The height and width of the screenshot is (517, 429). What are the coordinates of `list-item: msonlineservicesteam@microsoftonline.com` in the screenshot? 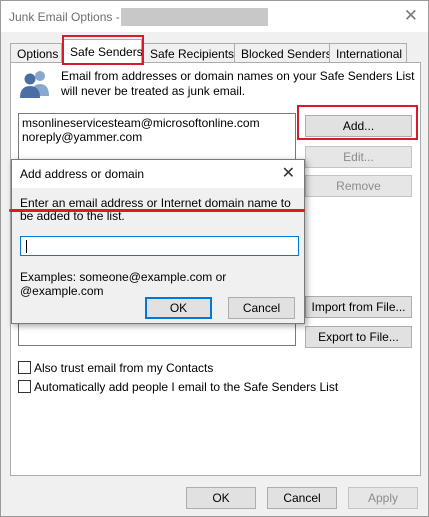 It's located at (157, 123).